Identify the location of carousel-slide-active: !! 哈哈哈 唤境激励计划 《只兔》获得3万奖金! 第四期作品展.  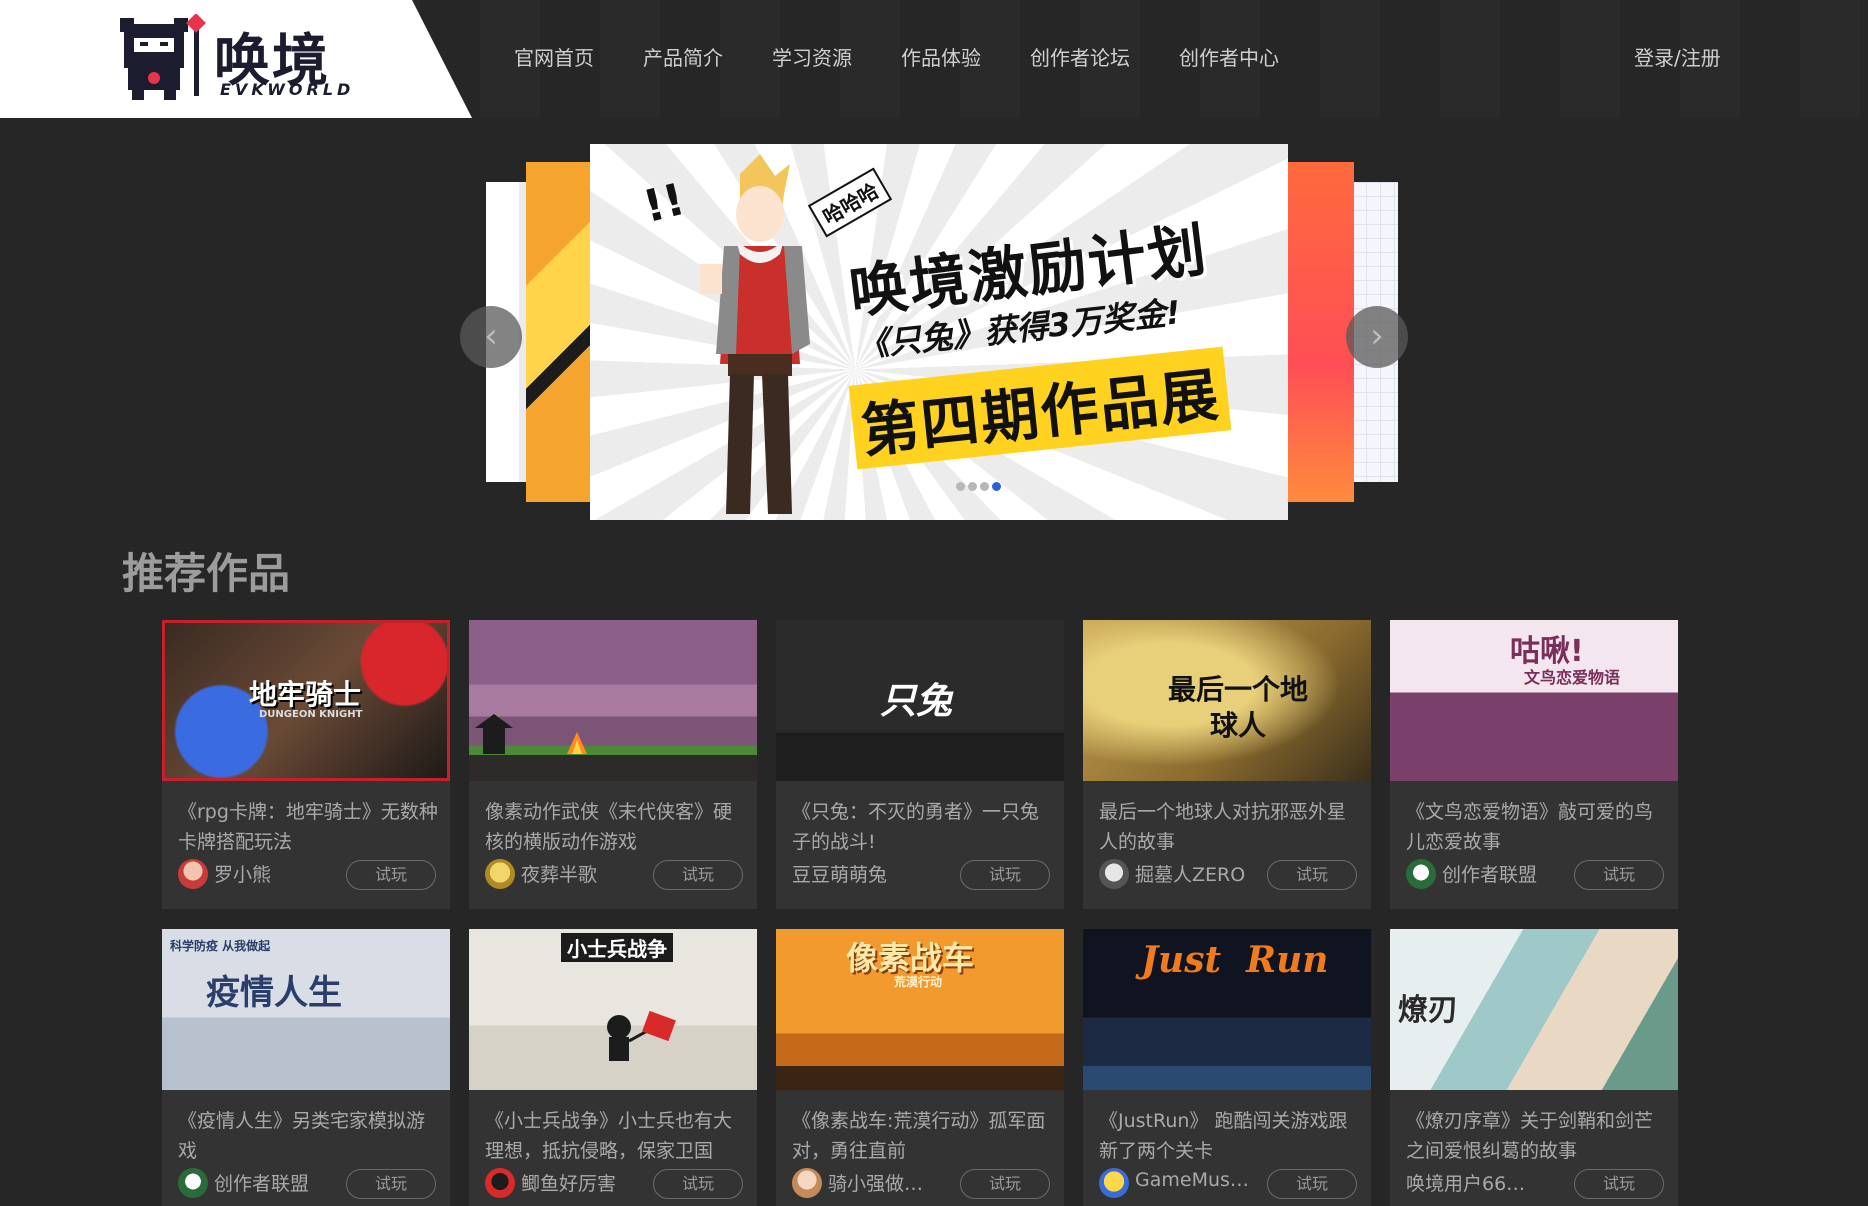
(939, 332).